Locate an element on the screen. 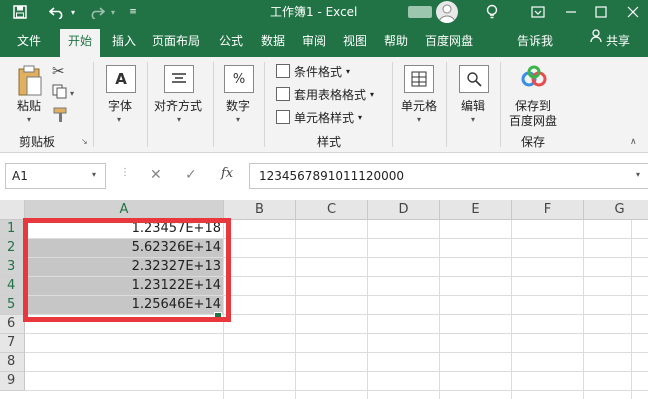 The image size is (648, 399). row-header-2: 2 is located at coordinates (12, 248).